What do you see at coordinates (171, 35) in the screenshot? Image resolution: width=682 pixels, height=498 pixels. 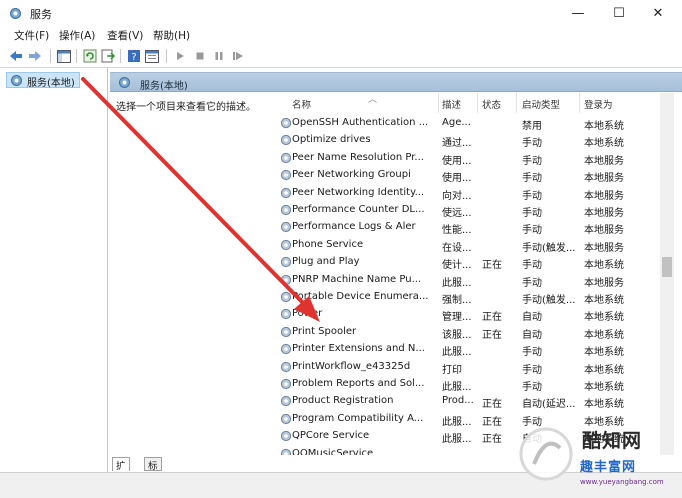 I see `menu-help: 帮助(H)` at bounding box center [171, 35].